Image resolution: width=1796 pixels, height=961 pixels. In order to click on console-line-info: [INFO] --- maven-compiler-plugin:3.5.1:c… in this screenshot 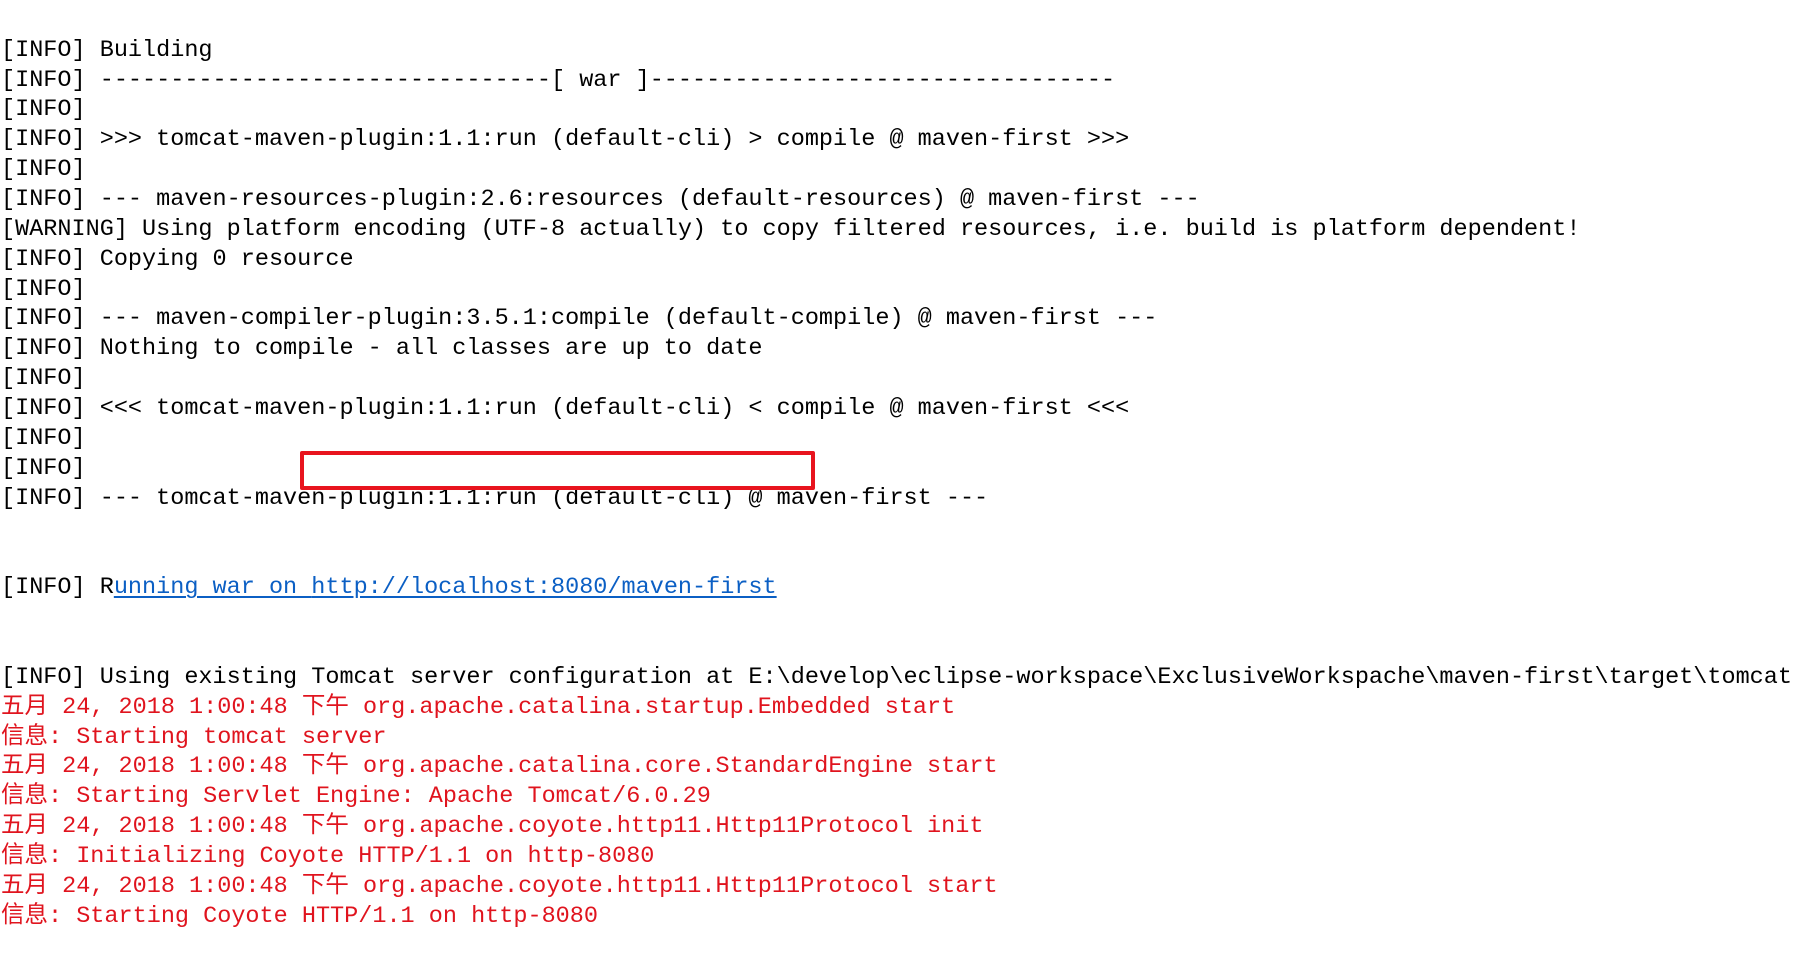, I will do `click(579, 319)`.